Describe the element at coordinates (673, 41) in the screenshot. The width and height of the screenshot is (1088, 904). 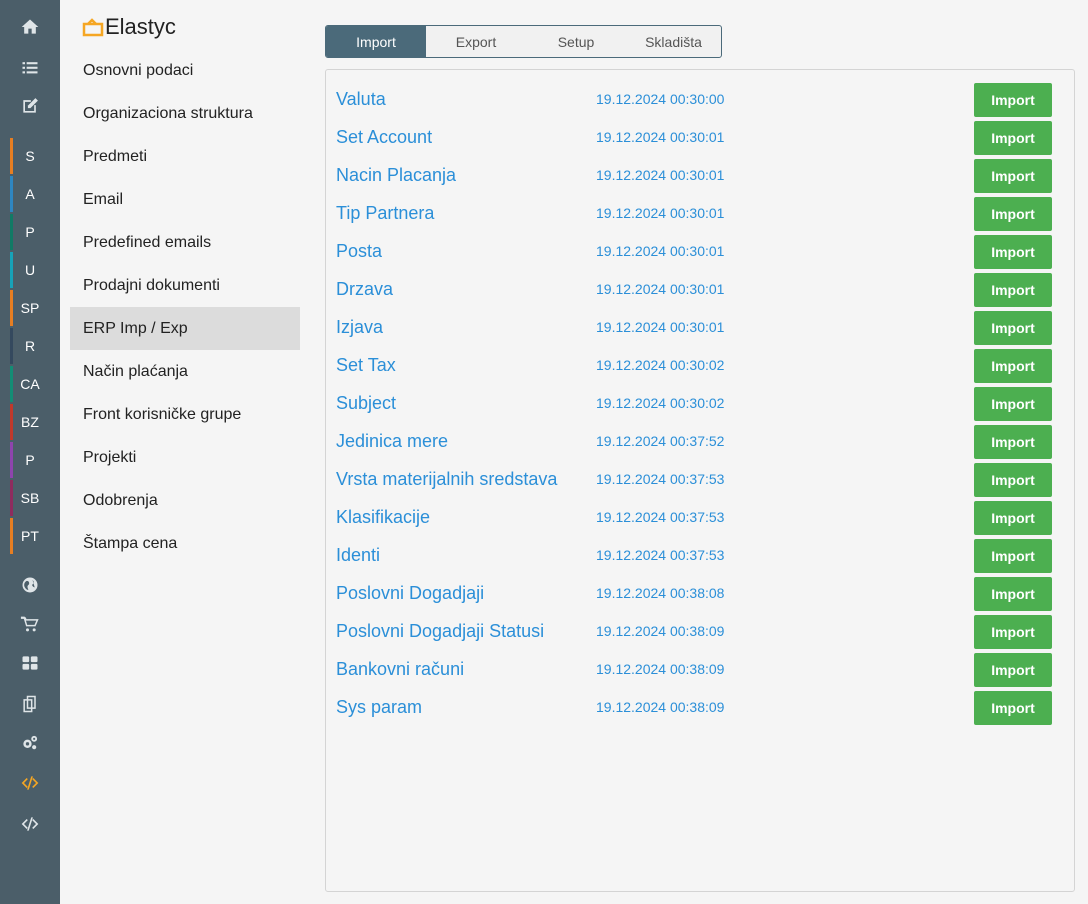
I see `tab-skladista: Skladišta` at that location.